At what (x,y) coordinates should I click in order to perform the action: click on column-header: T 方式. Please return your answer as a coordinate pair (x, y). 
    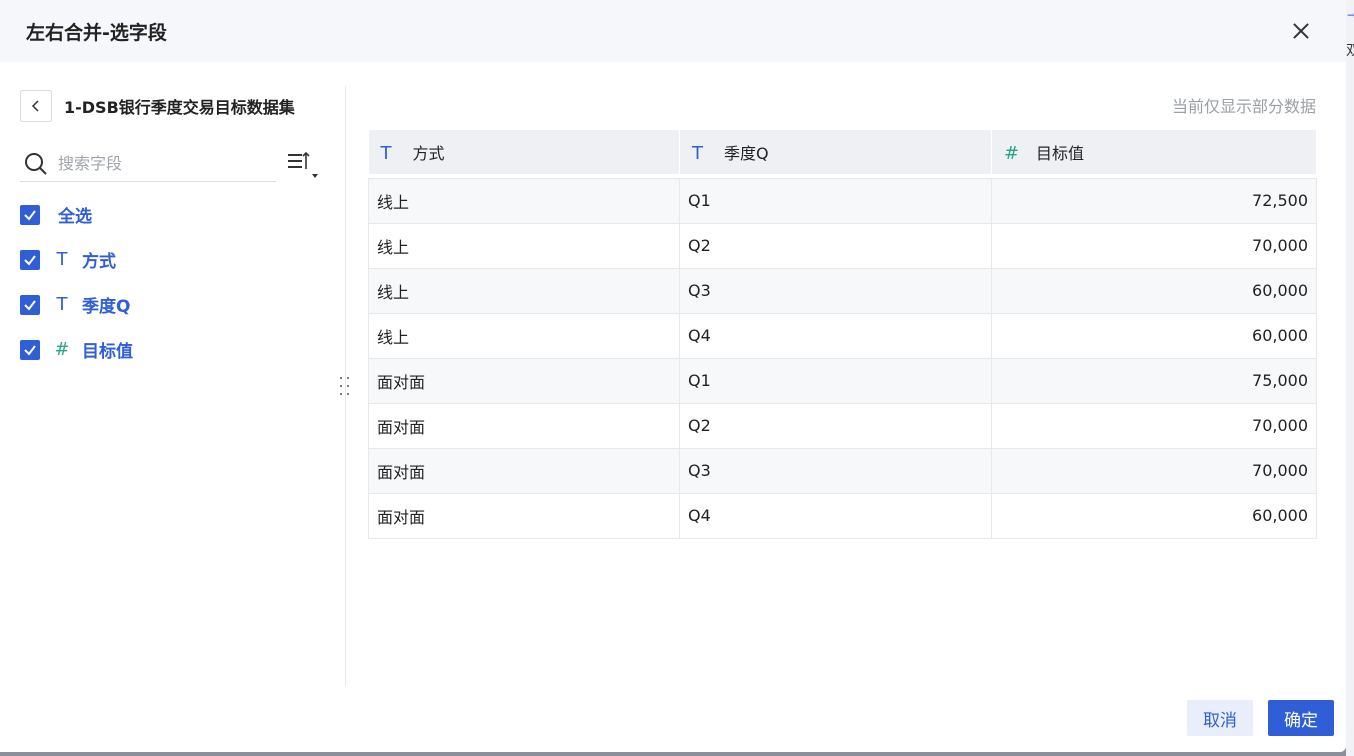
    Looking at the image, I should click on (524, 152).